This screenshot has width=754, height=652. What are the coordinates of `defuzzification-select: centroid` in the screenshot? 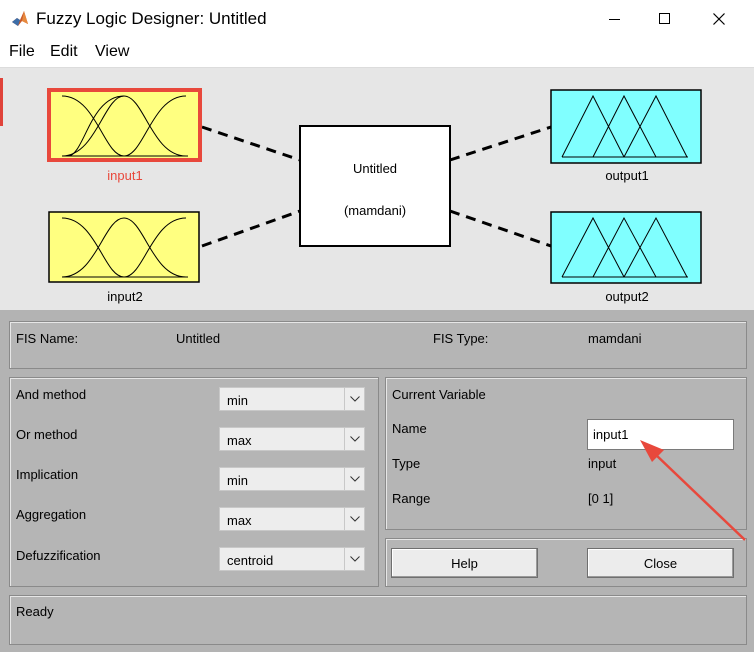 It's located at (292, 559).